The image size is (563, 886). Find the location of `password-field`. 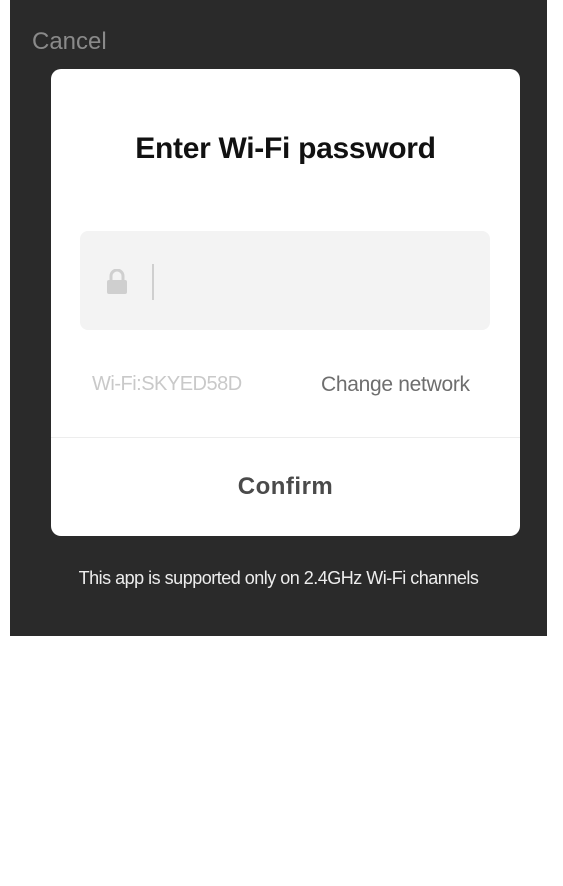

password-field is located at coordinates (285, 280).